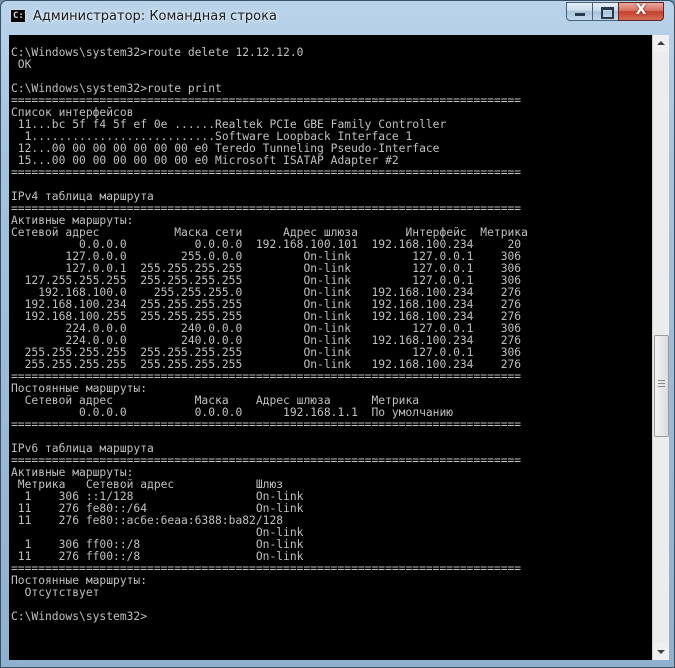  I want to click on minimize-button, so click(579, 11).